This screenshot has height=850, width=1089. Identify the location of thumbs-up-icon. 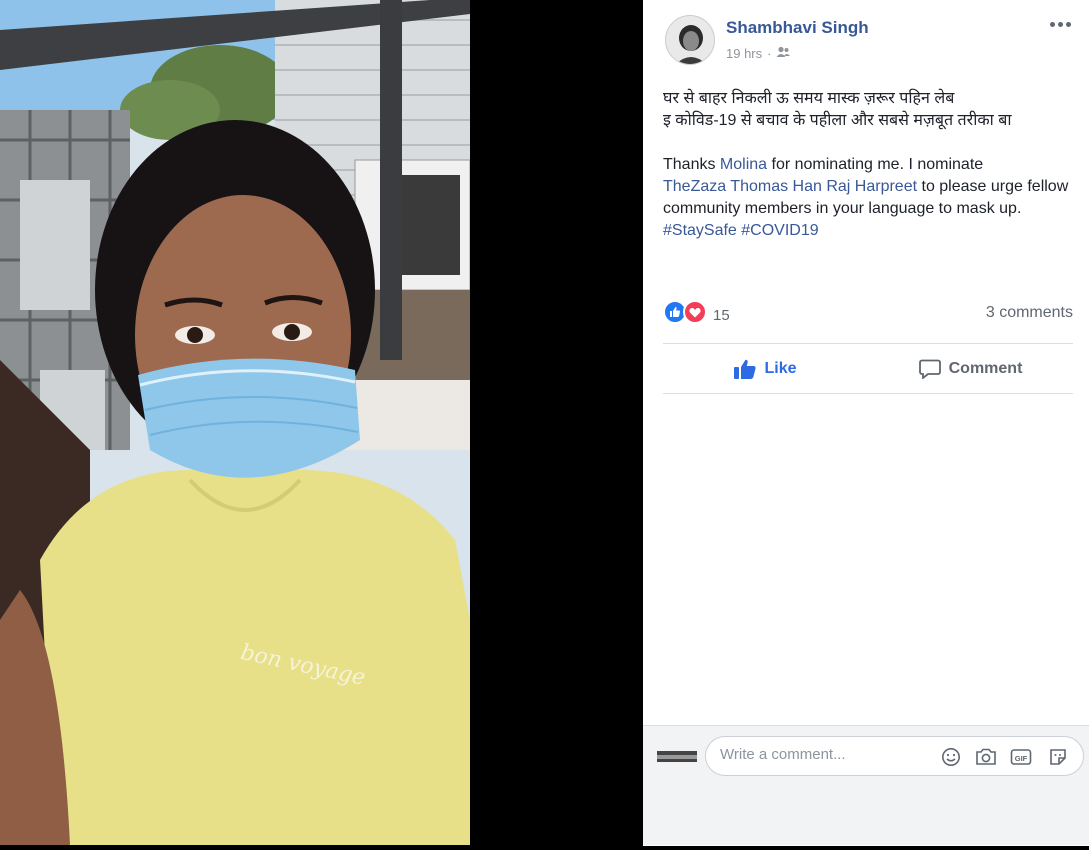
(745, 369).